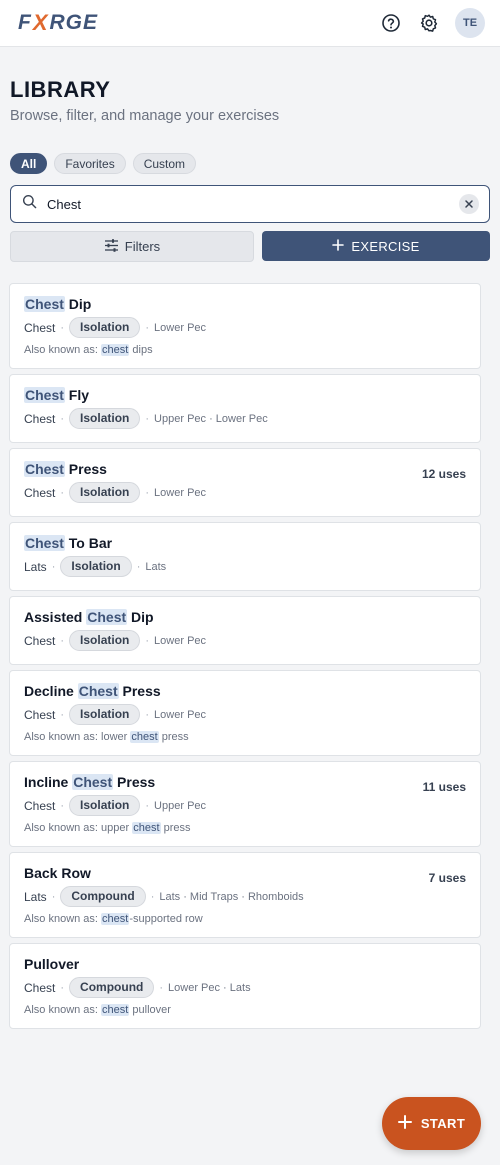 This screenshot has width=500, height=1165. Describe the element at coordinates (469, 204) in the screenshot. I see `clear-icon` at that location.